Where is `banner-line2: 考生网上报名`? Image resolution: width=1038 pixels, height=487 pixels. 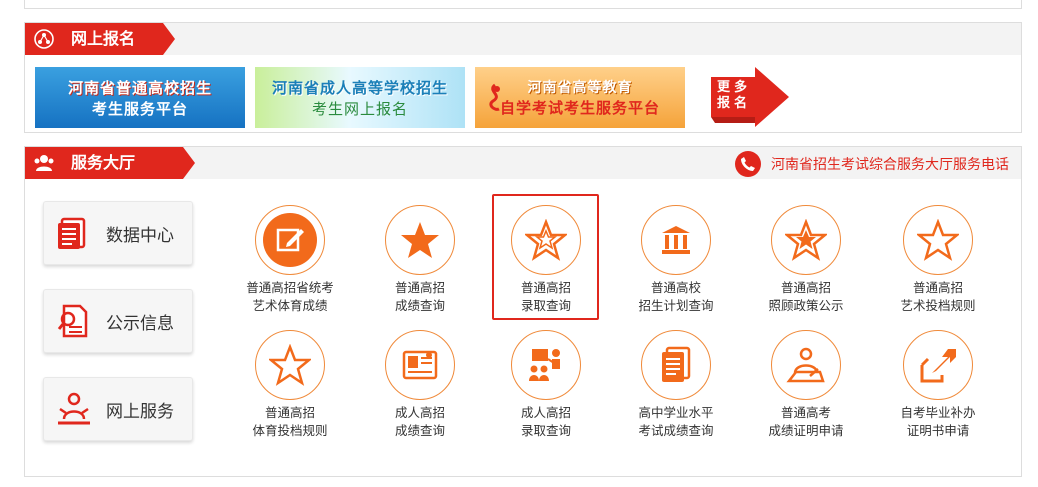
banner-line2: 考生网上报名 is located at coordinates (359, 108).